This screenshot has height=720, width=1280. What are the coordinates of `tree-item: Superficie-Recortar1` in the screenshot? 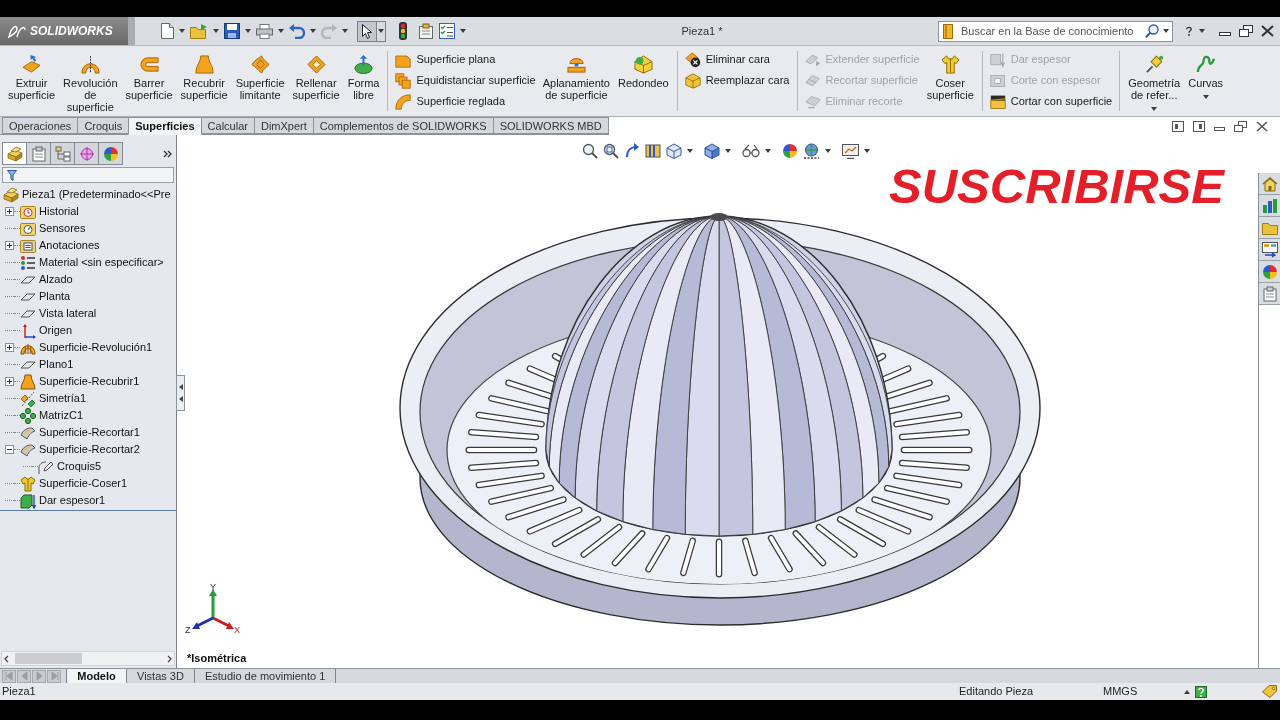 It's located at (81, 432).